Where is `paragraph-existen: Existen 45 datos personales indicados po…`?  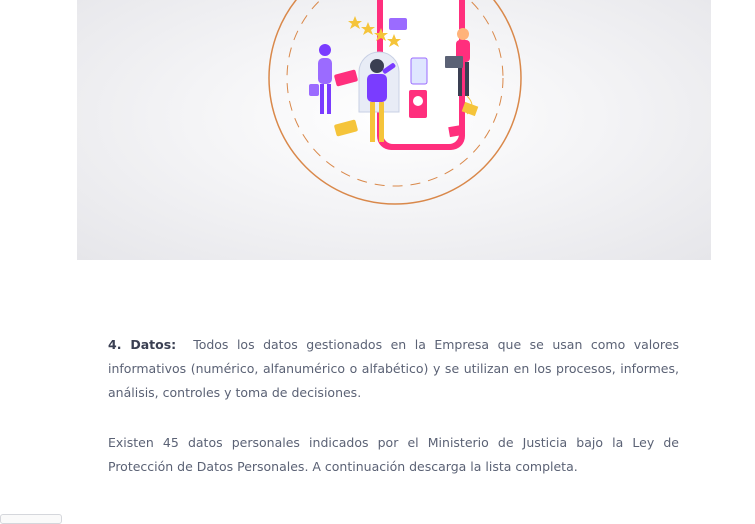 paragraph-existen: Existen 45 datos personales indicados po… is located at coordinates (393, 454).